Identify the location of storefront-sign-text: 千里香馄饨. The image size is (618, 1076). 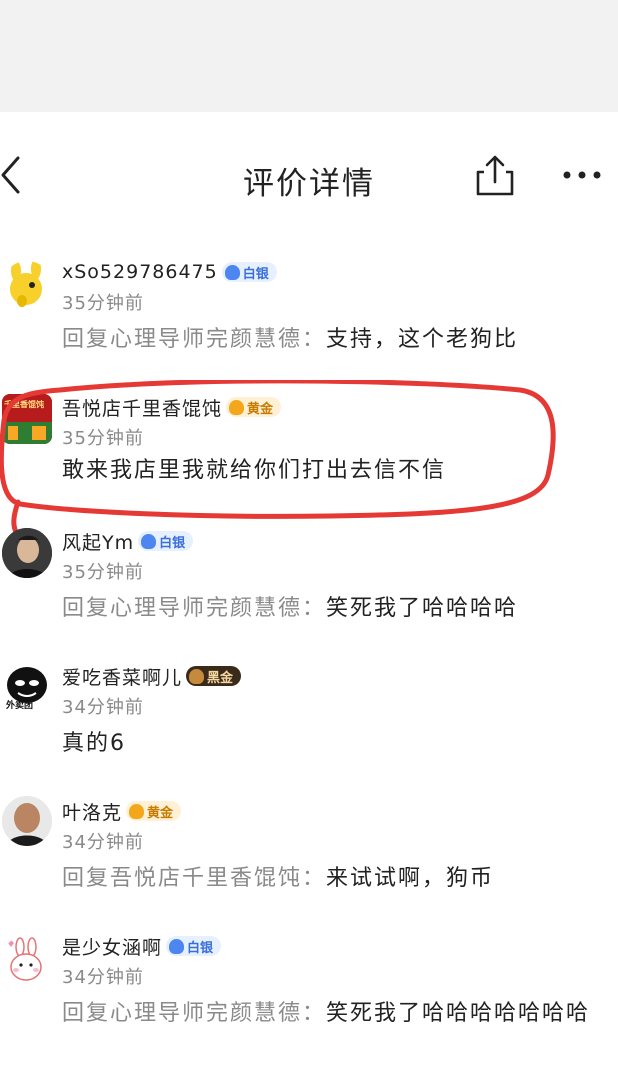
(24, 404).